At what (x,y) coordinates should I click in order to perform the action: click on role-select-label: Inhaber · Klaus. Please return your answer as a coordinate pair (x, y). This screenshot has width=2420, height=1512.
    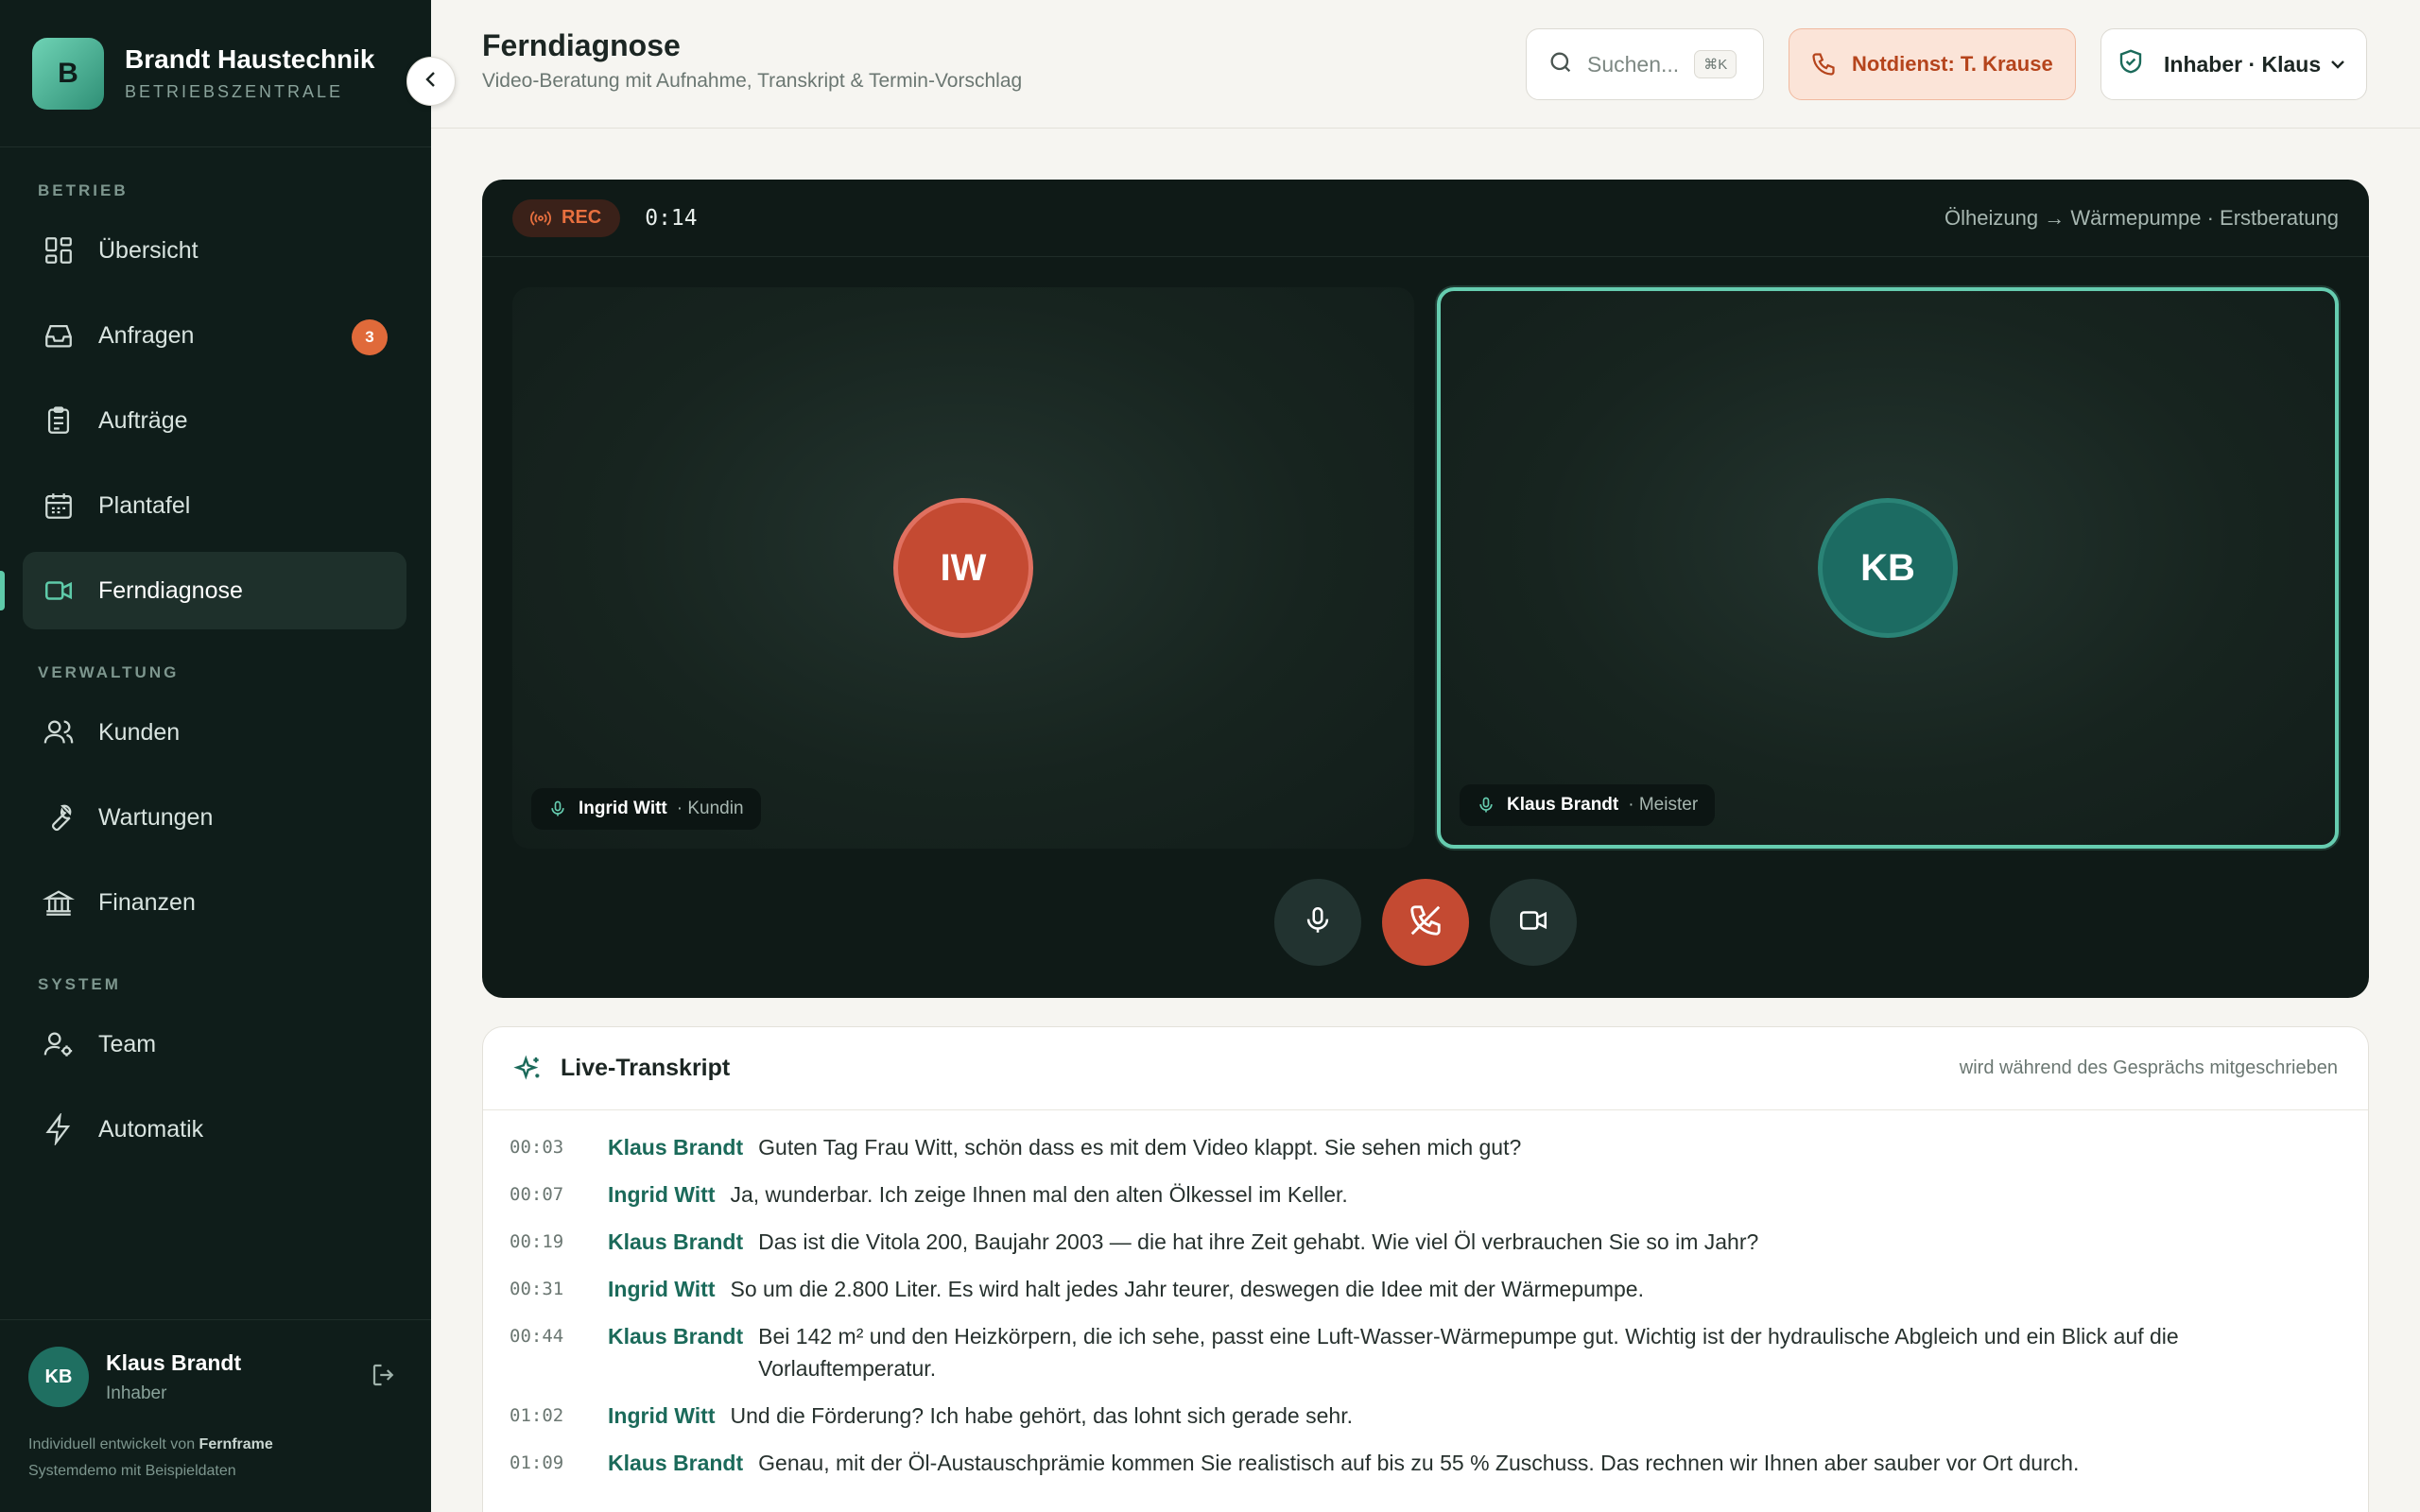
    Looking at the image, I should click on (2243, 64).